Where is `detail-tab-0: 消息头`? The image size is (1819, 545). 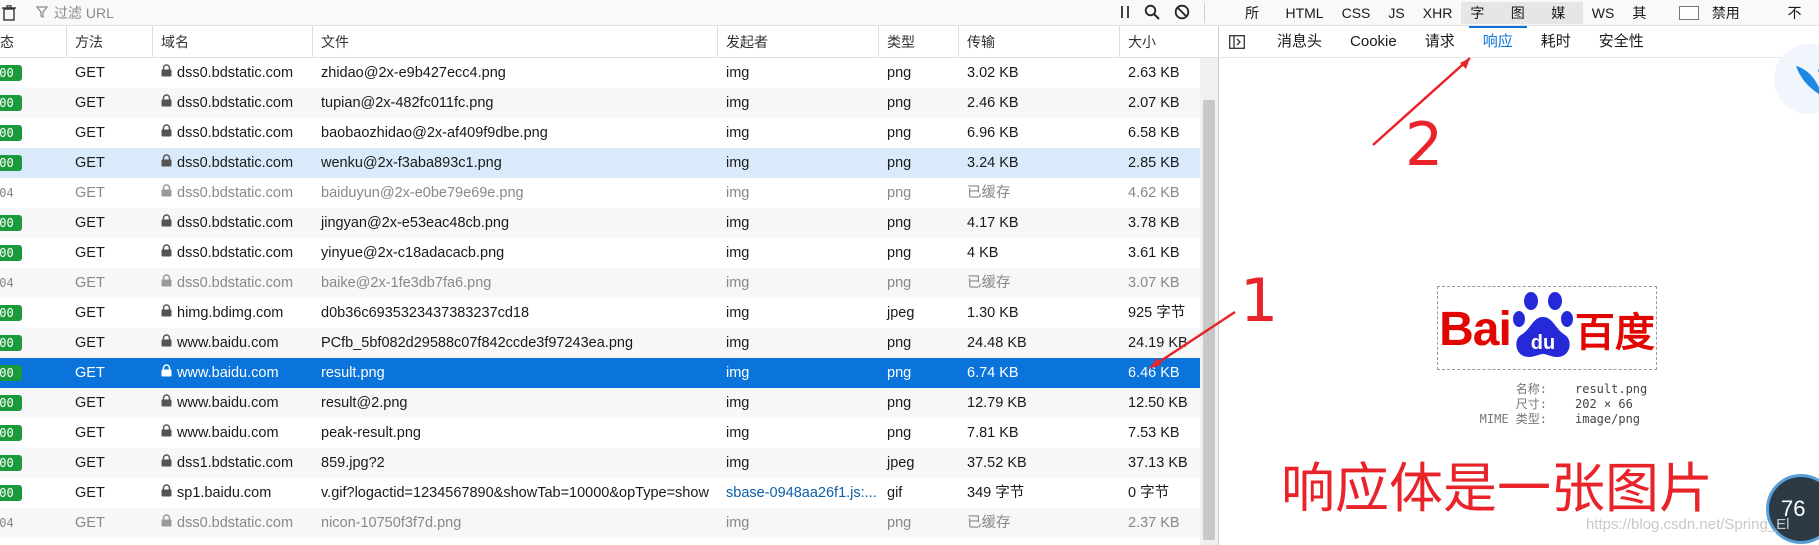
detail-tab-0: 消息头 is located at coordinates (1299, 42).